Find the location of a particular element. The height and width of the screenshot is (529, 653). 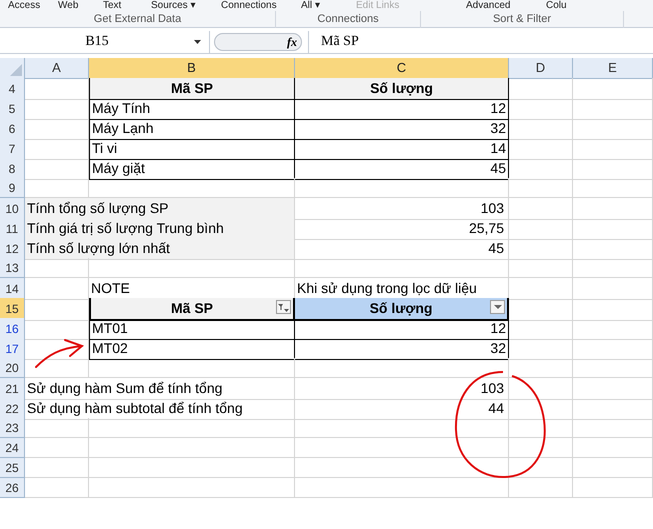

ribbon-button: All ▾ is located at coordinates (328, 6).